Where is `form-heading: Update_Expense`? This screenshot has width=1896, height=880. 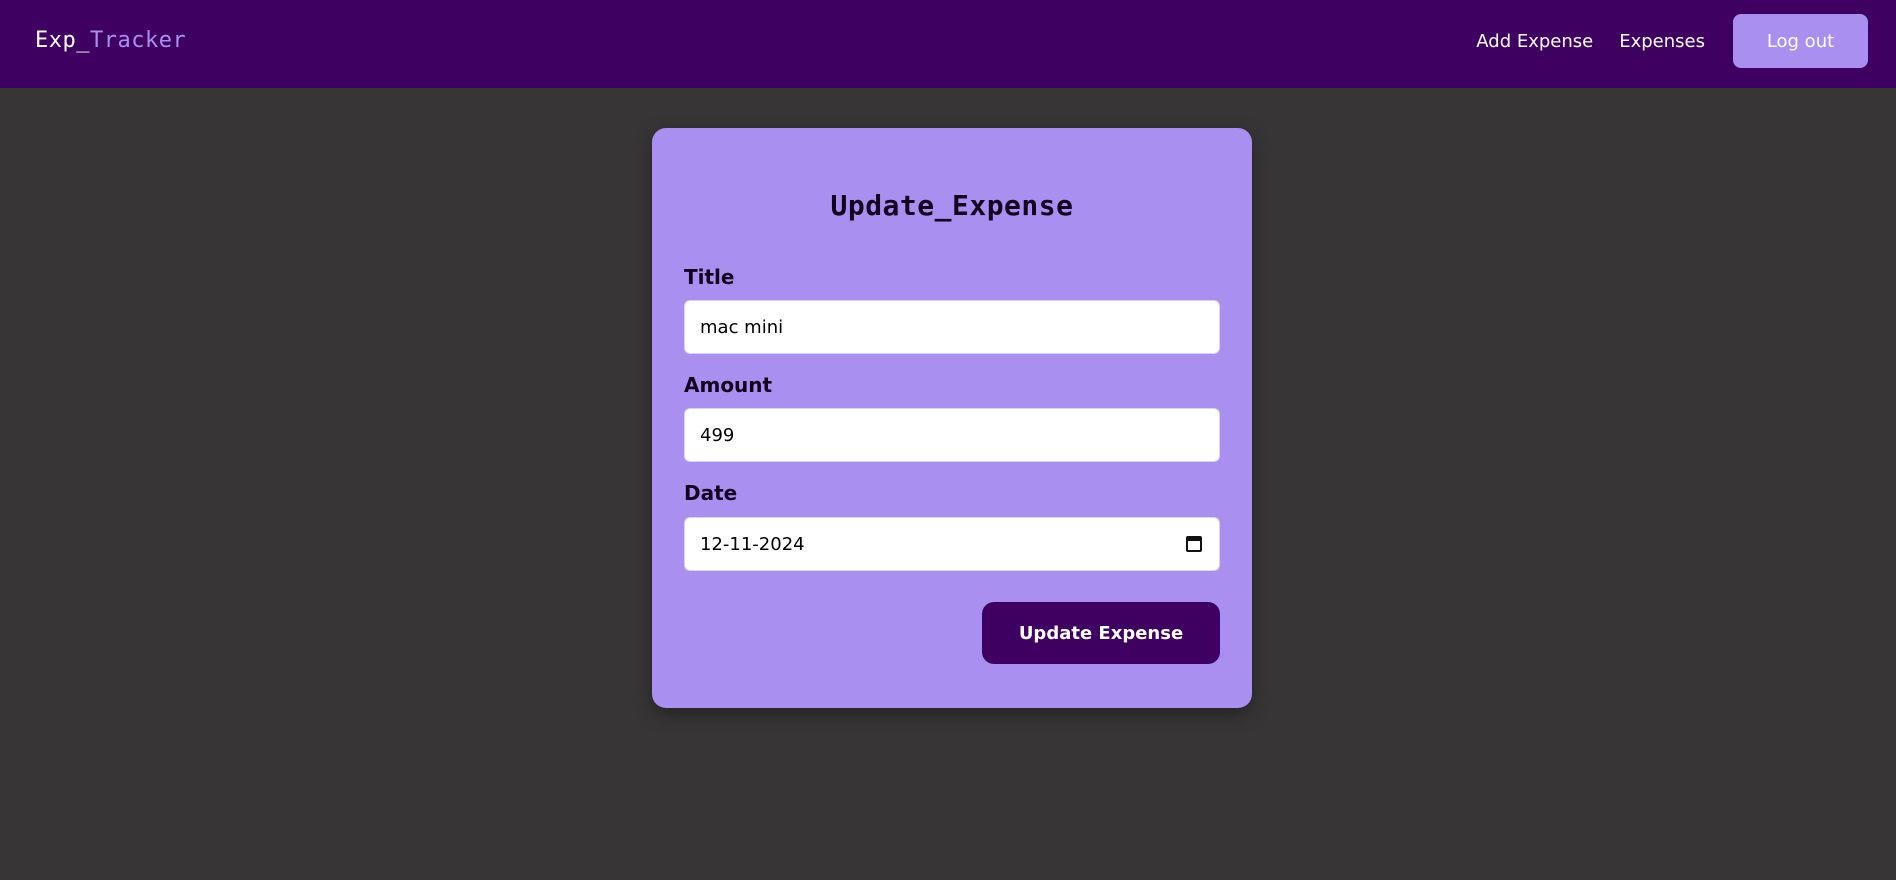 form-heading: Update_Expense is located at coordinates (952, 205).